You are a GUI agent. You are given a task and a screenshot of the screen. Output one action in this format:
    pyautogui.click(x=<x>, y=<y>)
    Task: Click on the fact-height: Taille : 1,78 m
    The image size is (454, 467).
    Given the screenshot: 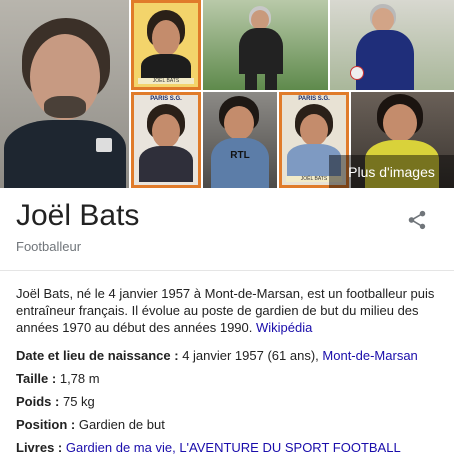 What is the action you would take?
    pyautogui.click(x=58, y=378)
    